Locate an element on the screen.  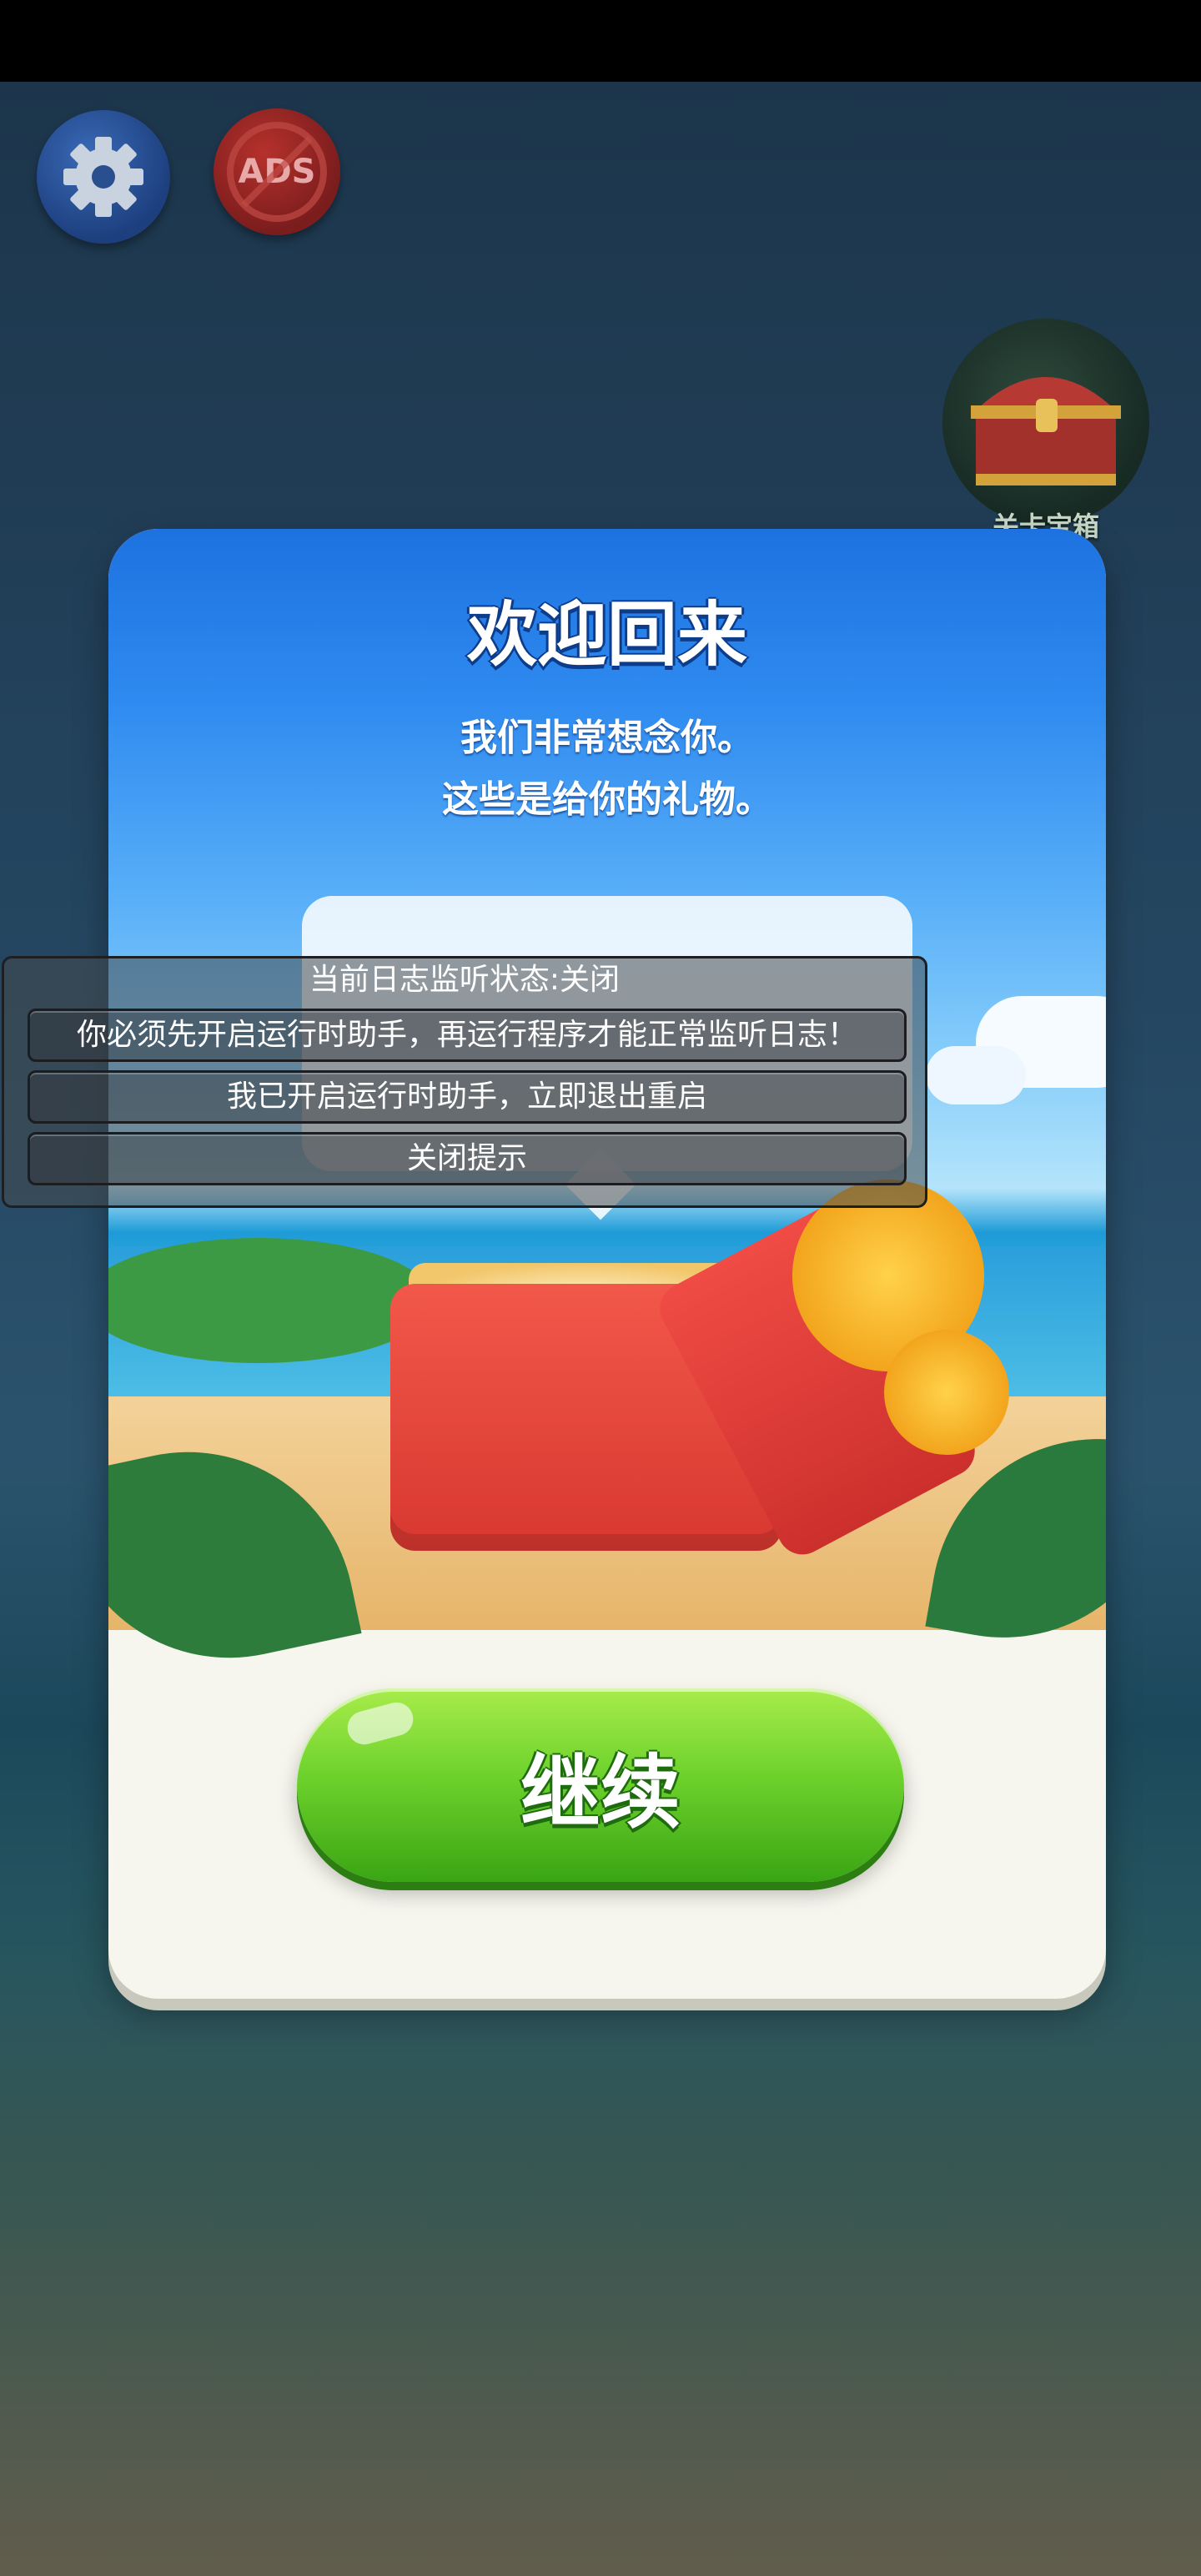
settings-button is located at coordinates (104, 177).